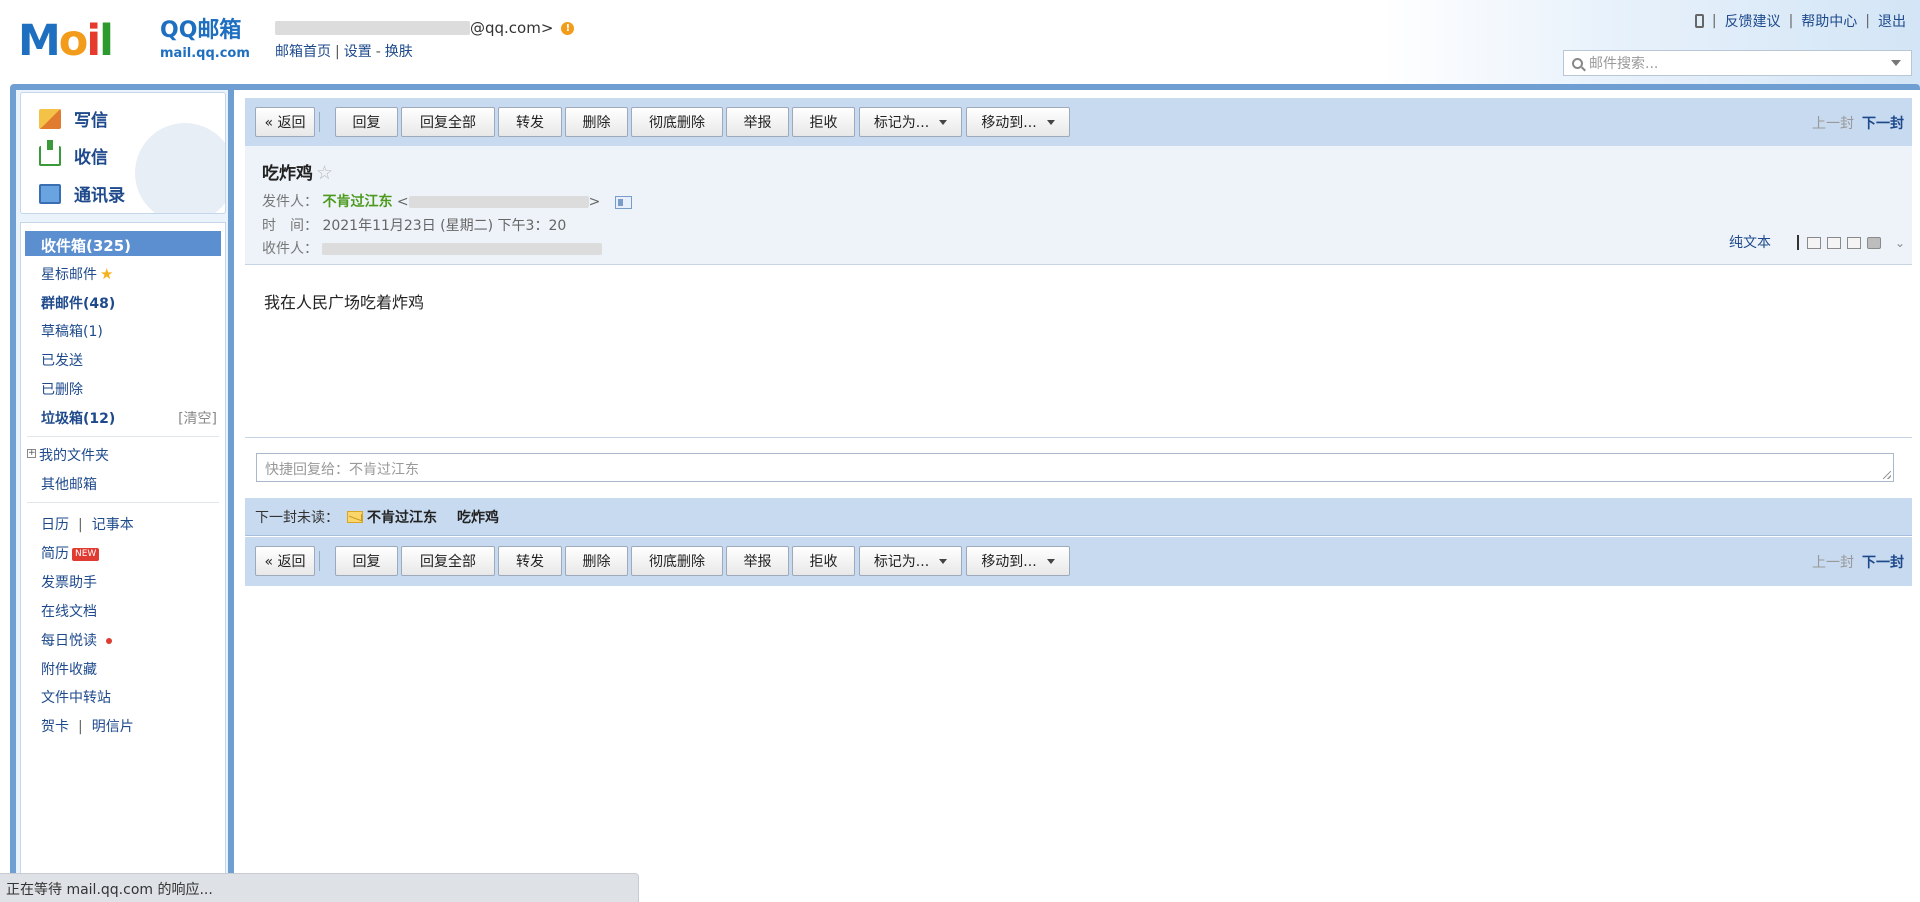  I want to click on receive-button: 收信, so click(73, 153).